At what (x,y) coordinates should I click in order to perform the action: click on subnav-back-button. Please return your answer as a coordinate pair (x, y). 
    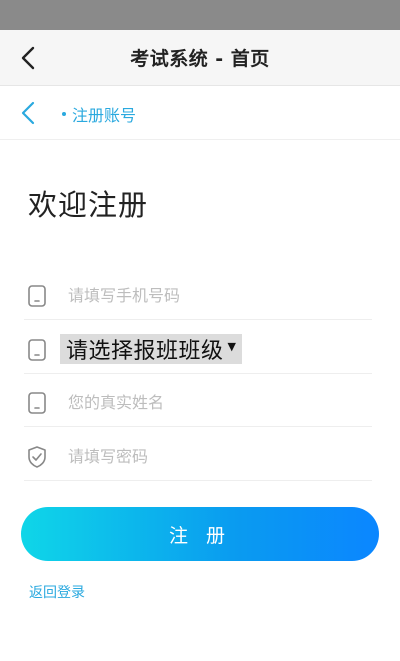
    Looking at the image, I should click on (30, 113).